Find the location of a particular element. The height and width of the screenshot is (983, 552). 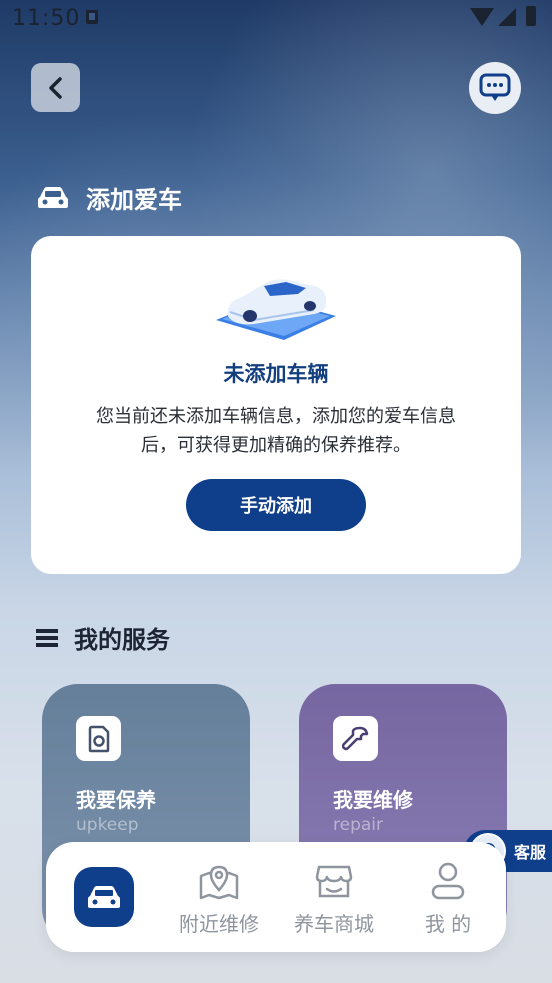

tab-car-store-label: 养车商城 is located at coordinates (334, 924).